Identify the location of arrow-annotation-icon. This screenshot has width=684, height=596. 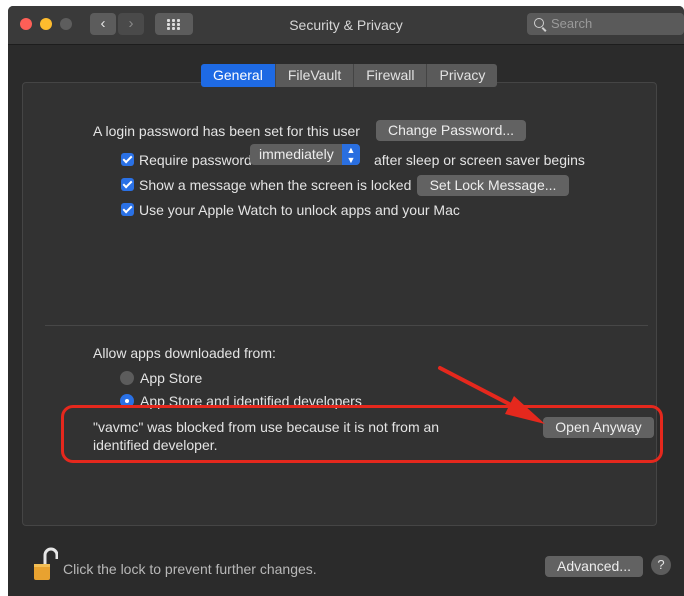
(491, 395).